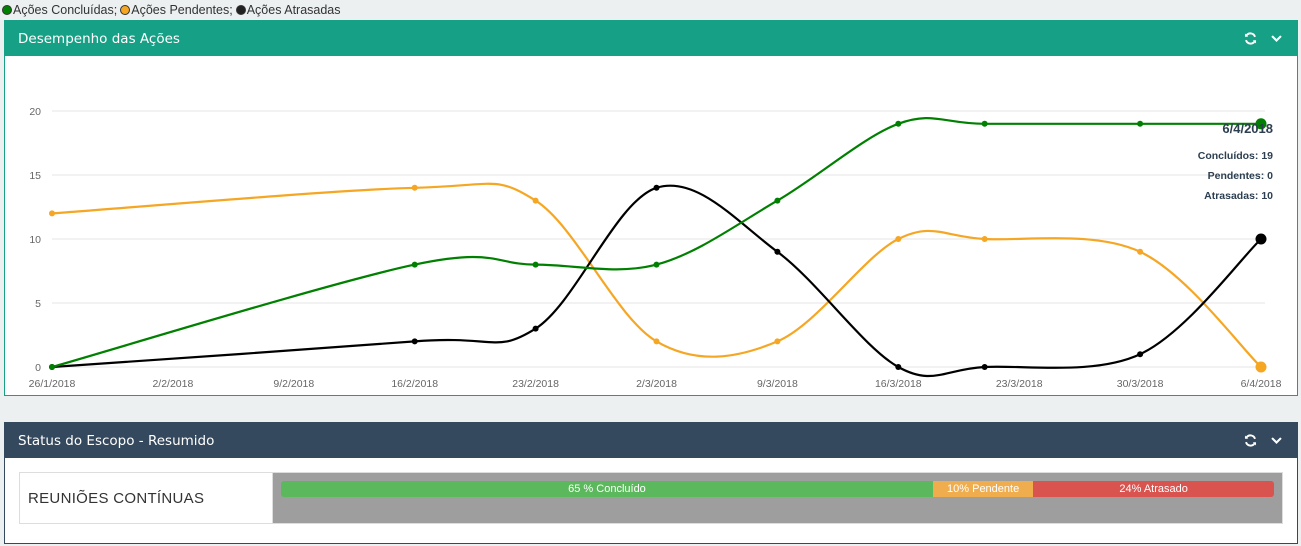 The image size is (1301, 546). What do you see at coordinates (1247, 128) in the screenshot?
I see `tooltip-date: 6/4/2018` at bounding box center [1247, 128].